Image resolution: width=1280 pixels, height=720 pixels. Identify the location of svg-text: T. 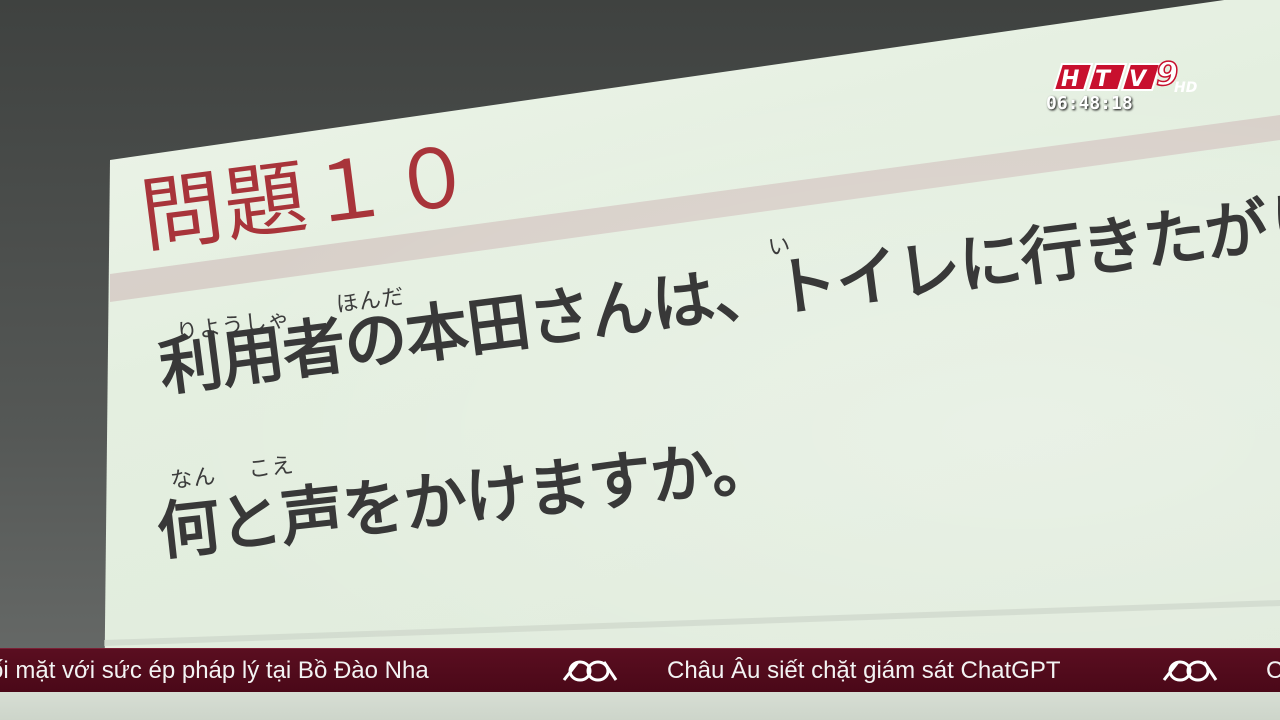
(1103, 79).